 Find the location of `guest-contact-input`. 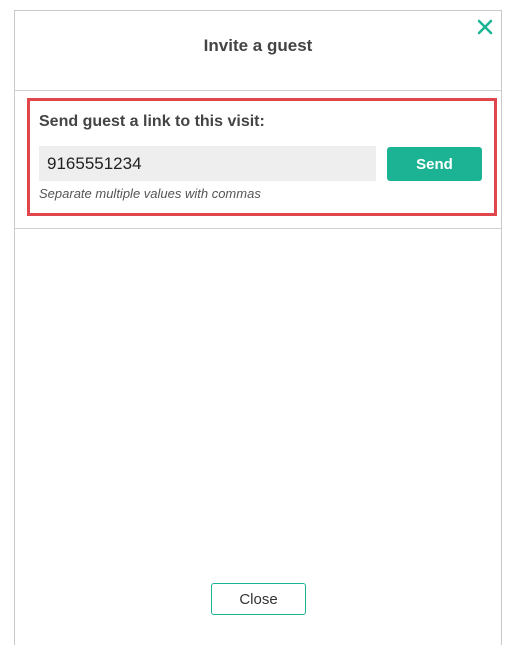

guest-contact-input is located at coordinates (207, 163).